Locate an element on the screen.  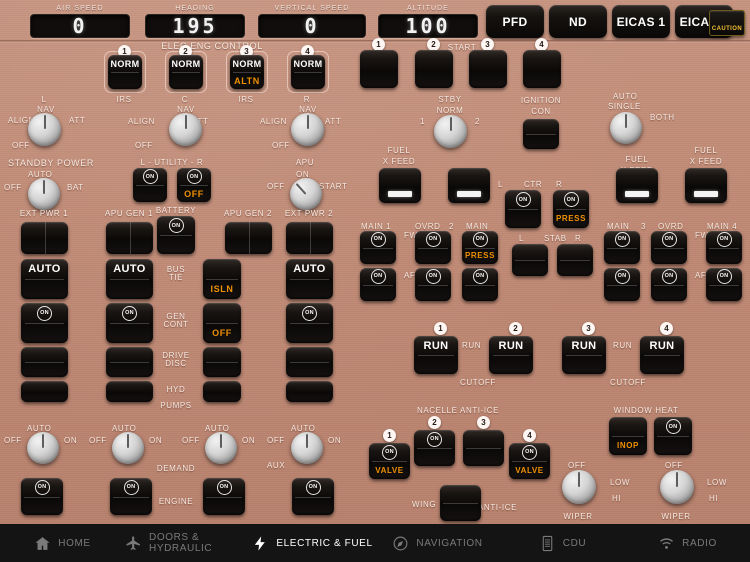
bus-tie-isln-switch: ISLN is located at coordinates (222, 279).